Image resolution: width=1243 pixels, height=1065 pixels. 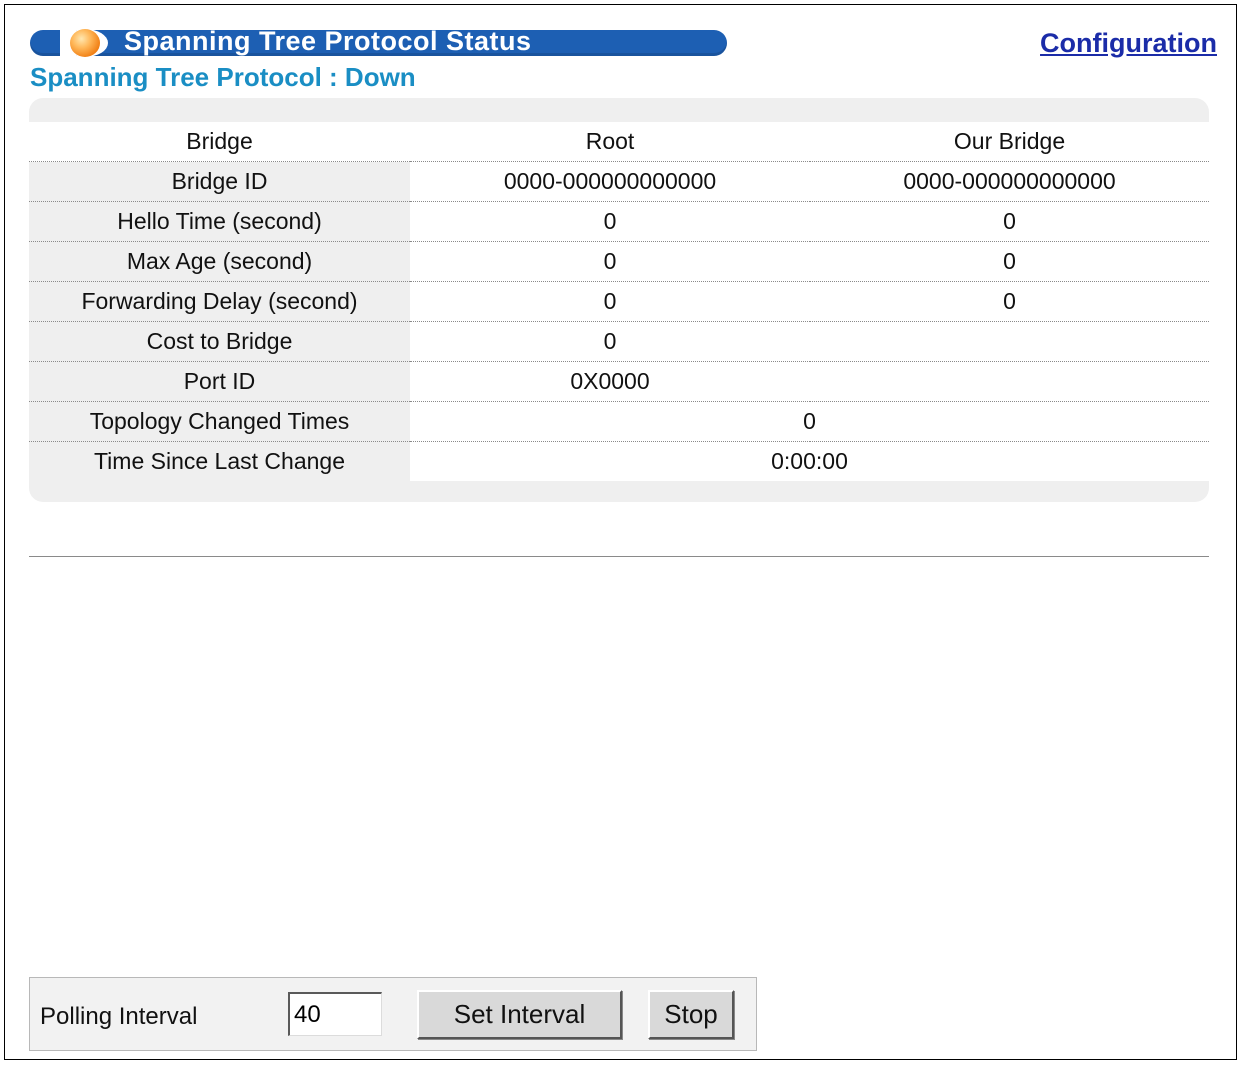 I want to click on table-header-row: Bridge Root Our Bridge, so click(x=619, y=142).